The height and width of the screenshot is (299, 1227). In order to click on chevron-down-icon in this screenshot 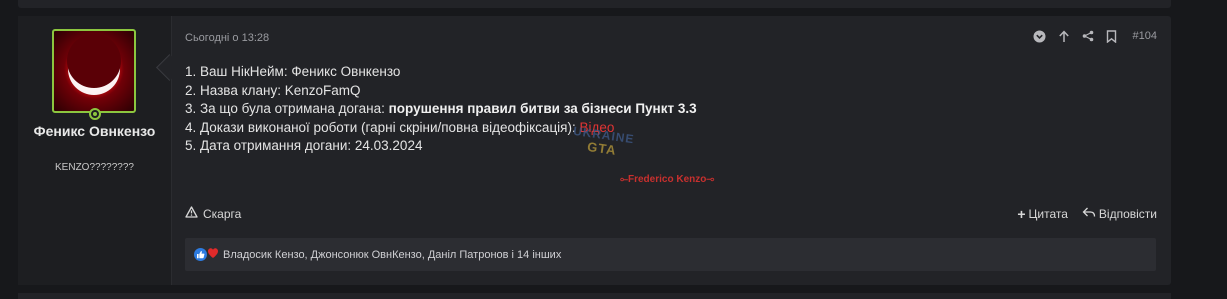, I will do `click(1040, 36)`.